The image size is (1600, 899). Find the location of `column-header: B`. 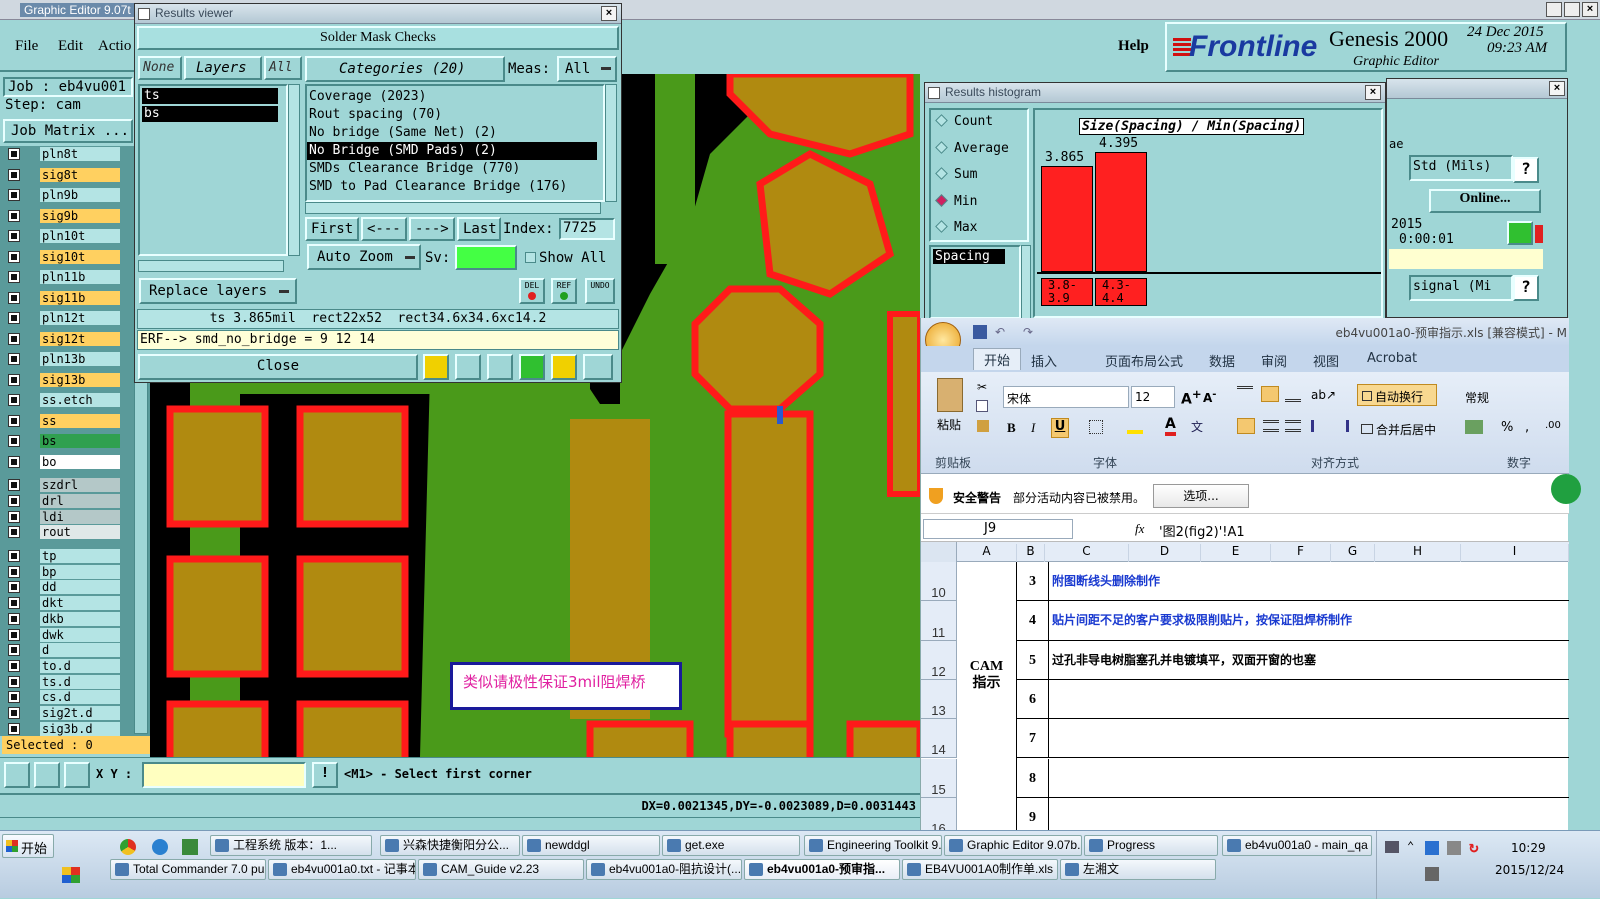

column-header: B is located at coordinates (1031, 553).